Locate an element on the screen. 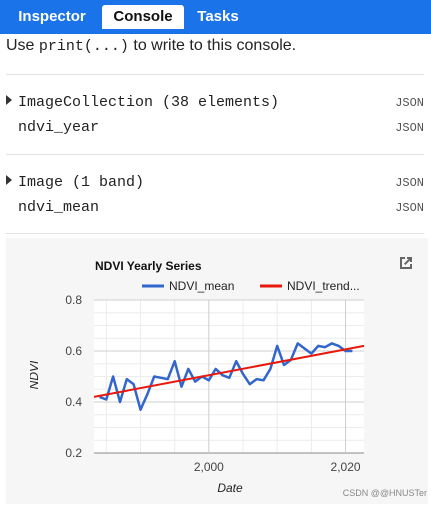  console-hint-prefix: Use is located at coordinates (22, 45).